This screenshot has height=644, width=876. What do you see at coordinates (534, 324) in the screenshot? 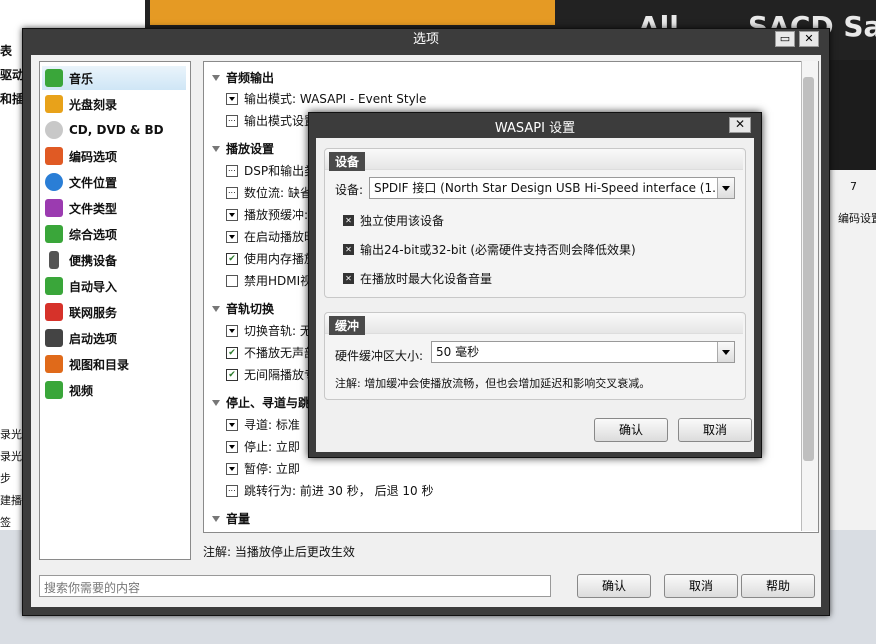
I see `buffer-group-header: 缓冲` at bounding box center [534, 324].